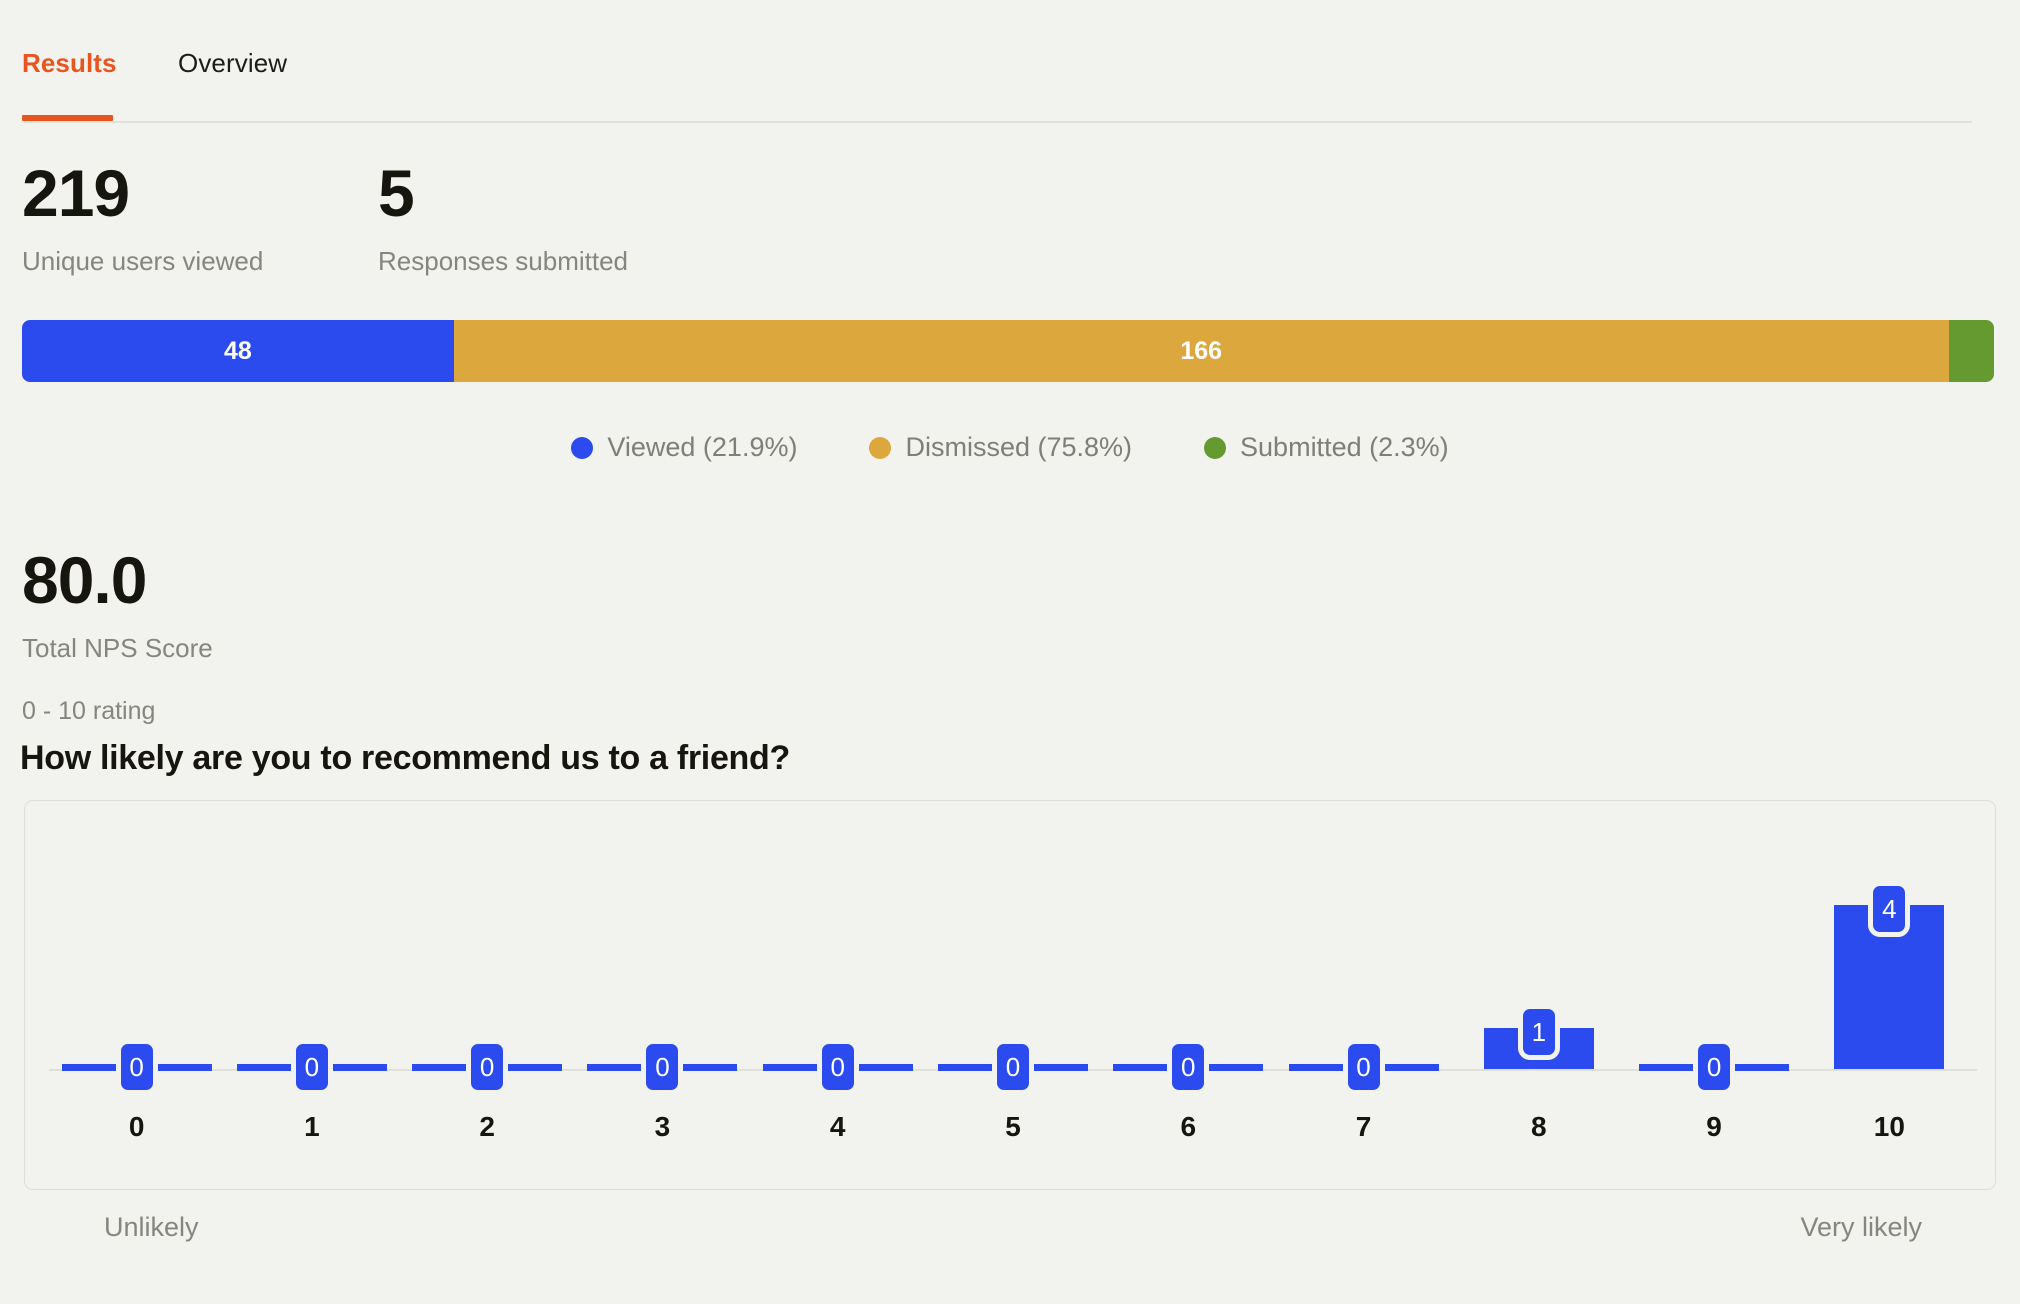  Describe the element at coordinates (487, 1067) in the screenshot. I see `chart-value-badge-2: 0` at that location.